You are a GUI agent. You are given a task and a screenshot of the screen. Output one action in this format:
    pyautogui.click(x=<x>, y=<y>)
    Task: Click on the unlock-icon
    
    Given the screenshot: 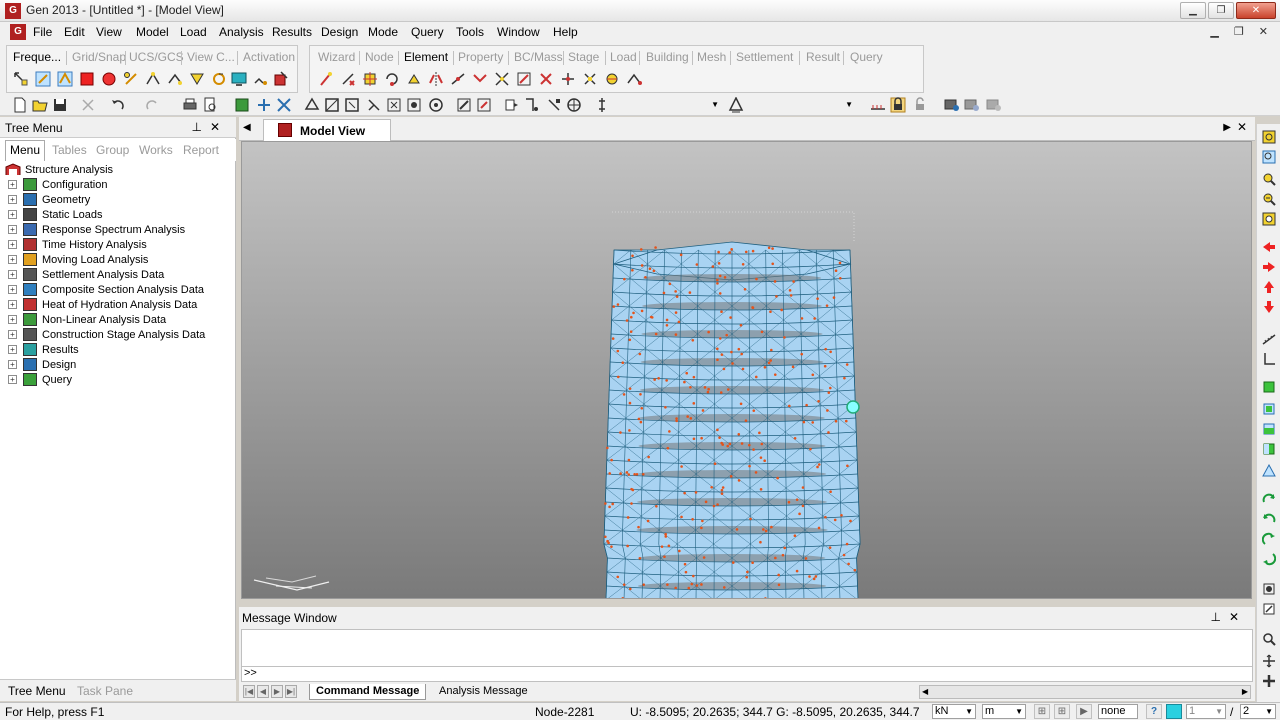 What is the action you would take?
    pyautogui.click(x=920, y=105)
    